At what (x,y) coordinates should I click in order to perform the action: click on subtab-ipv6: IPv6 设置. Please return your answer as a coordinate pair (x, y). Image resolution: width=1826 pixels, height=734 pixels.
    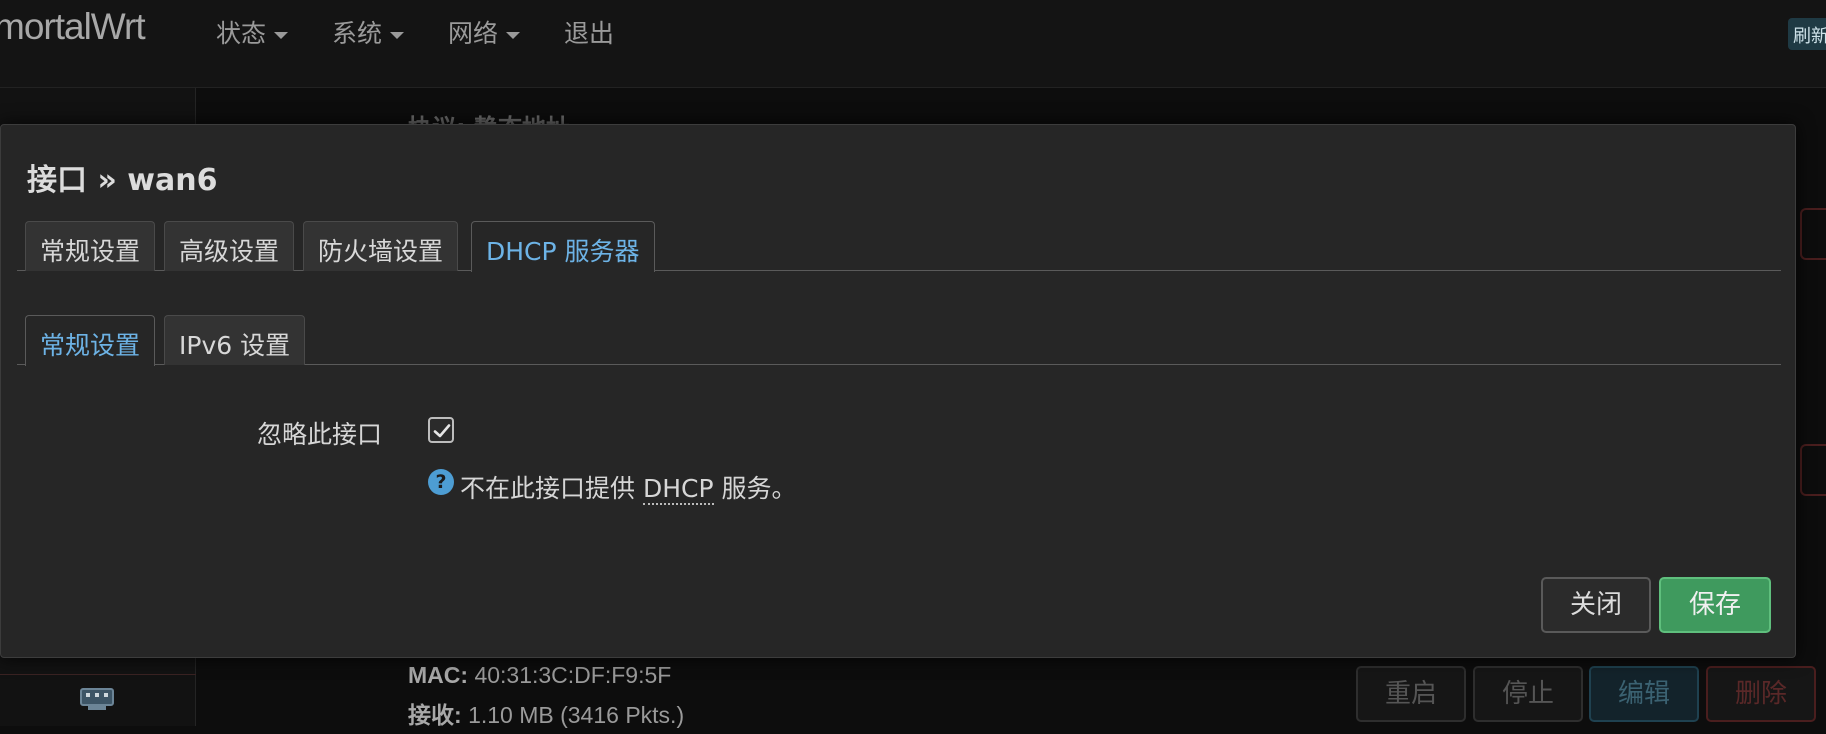
    Looking at the image, I should click on (235, 340).